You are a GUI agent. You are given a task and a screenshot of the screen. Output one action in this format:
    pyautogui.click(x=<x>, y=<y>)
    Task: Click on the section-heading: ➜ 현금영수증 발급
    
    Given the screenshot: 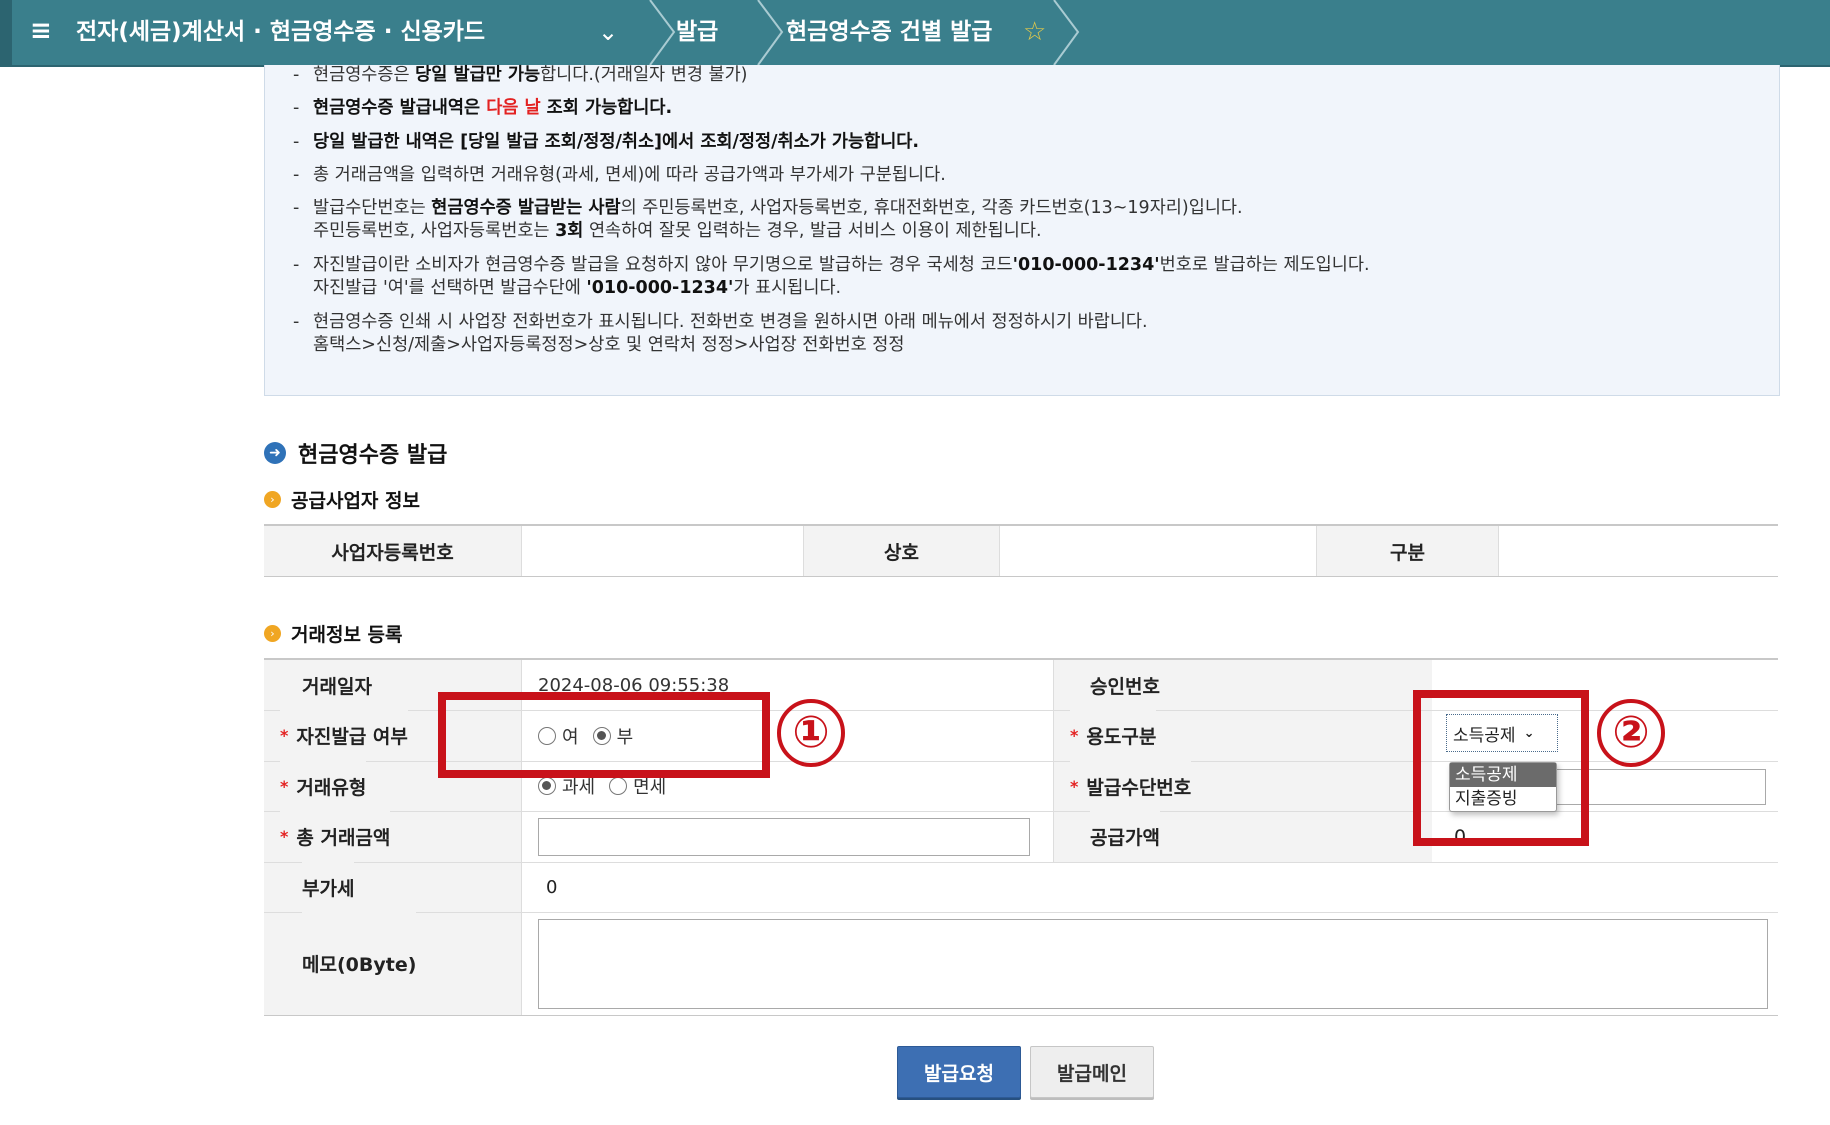 What is the action you would take?
    pyautogui.click(x=355, y=453)
    